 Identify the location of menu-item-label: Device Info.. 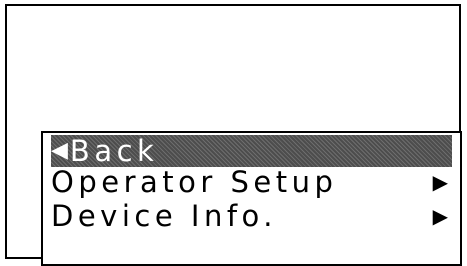
(164, 216).